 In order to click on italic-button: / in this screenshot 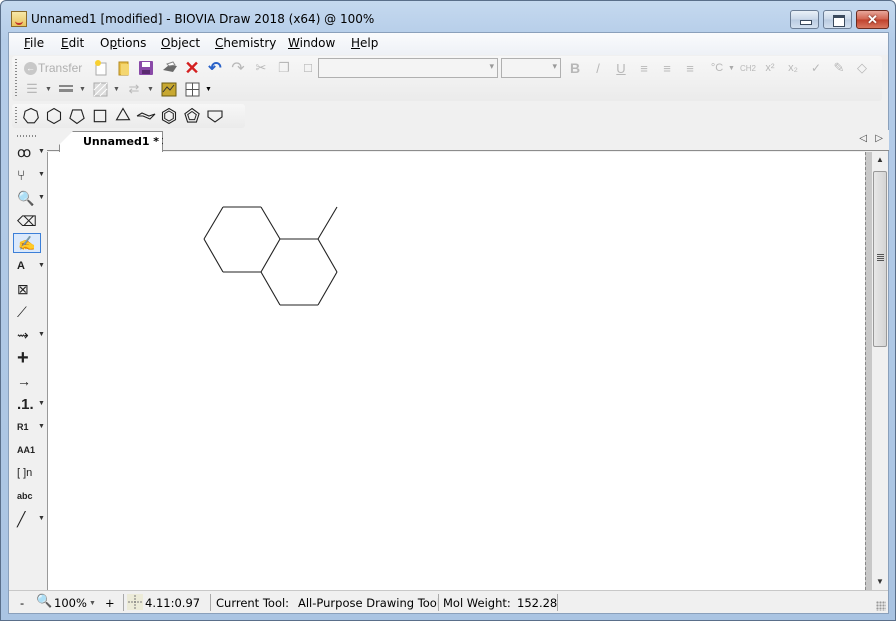, I will do `click(598, 68)`.